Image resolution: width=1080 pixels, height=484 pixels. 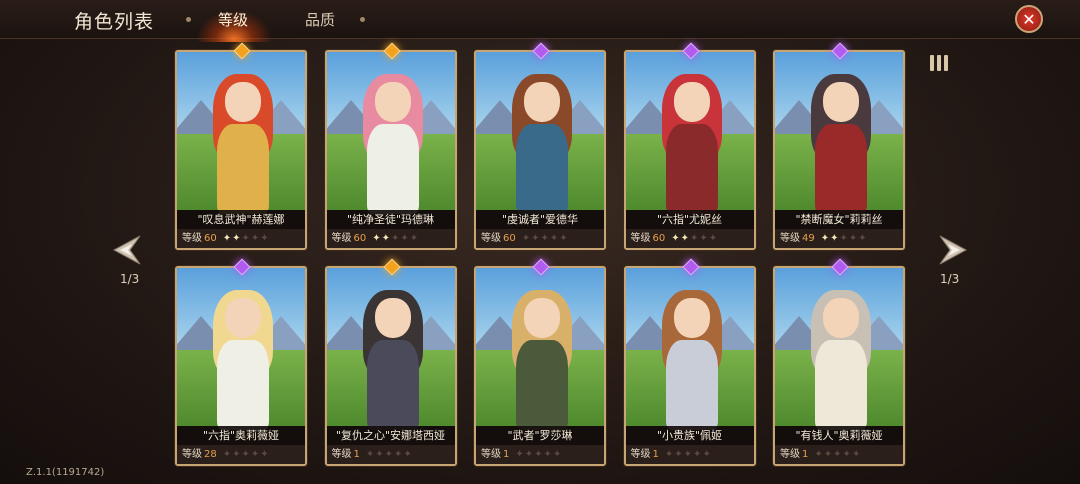 I want to click on character-card: "禁断魔女"莉莉丝 等级 49 ✦✦✦✦✦, so click(x=839, y=150).